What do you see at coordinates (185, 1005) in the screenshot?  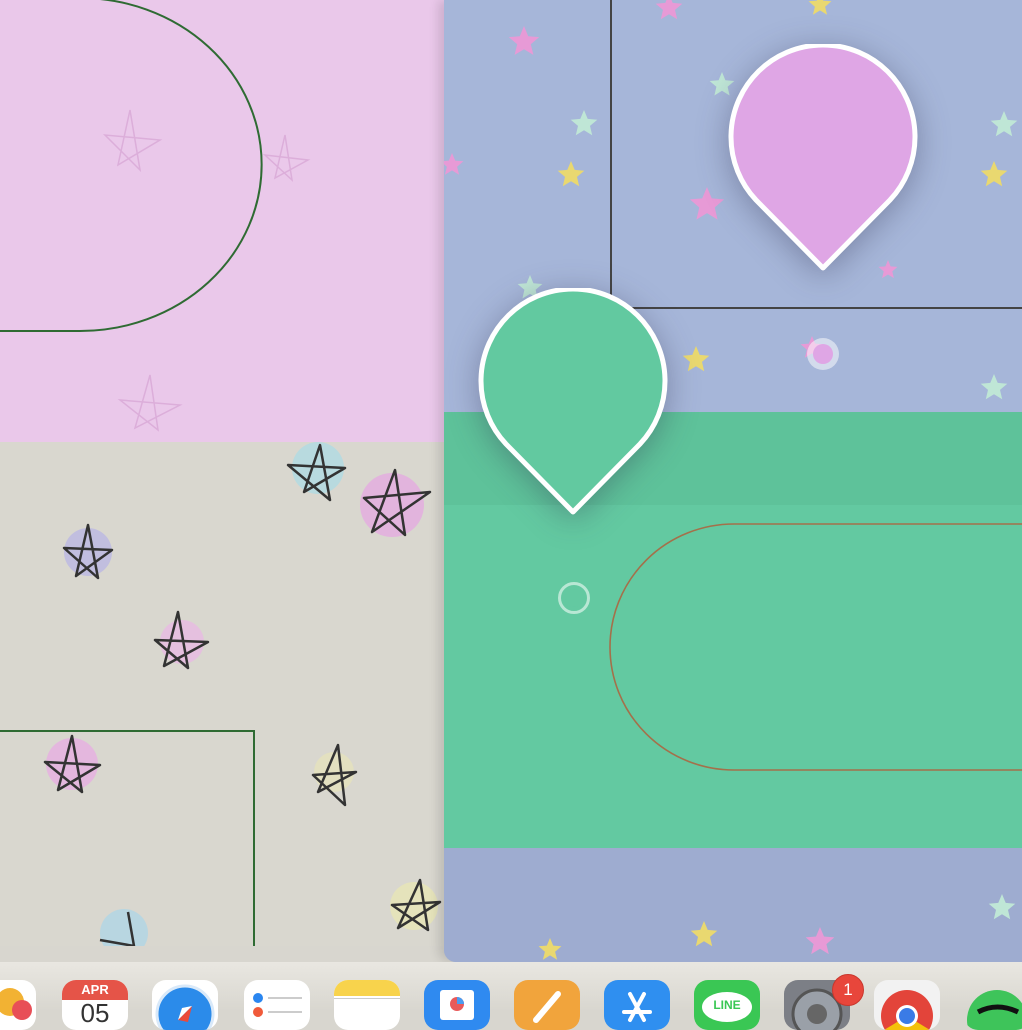 I see `safari-app-icon` at bounding box center [185, 1005].